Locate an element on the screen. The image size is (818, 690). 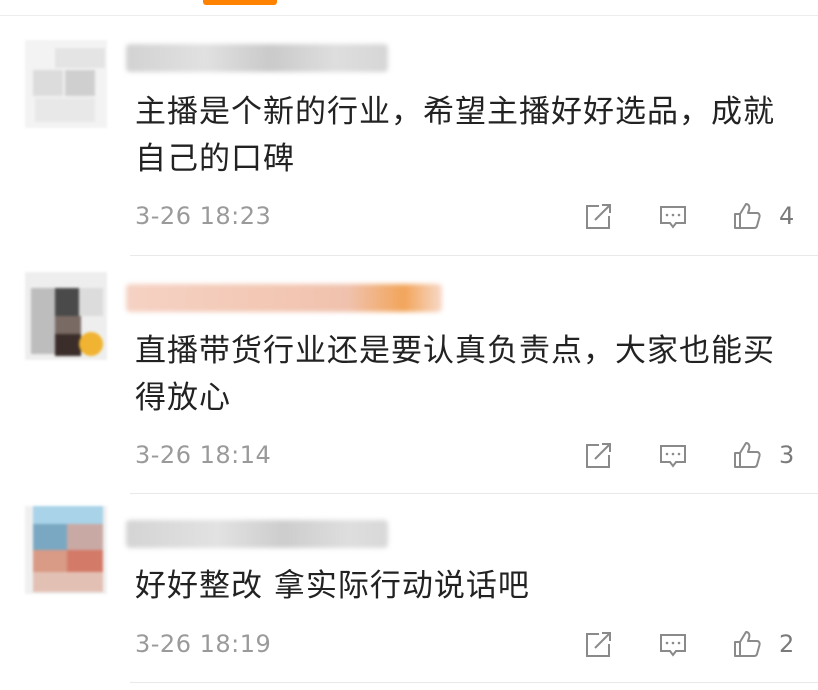
comment-text: 好好整改 拿实际行动说话吧 is located at coordinates (332, 586).